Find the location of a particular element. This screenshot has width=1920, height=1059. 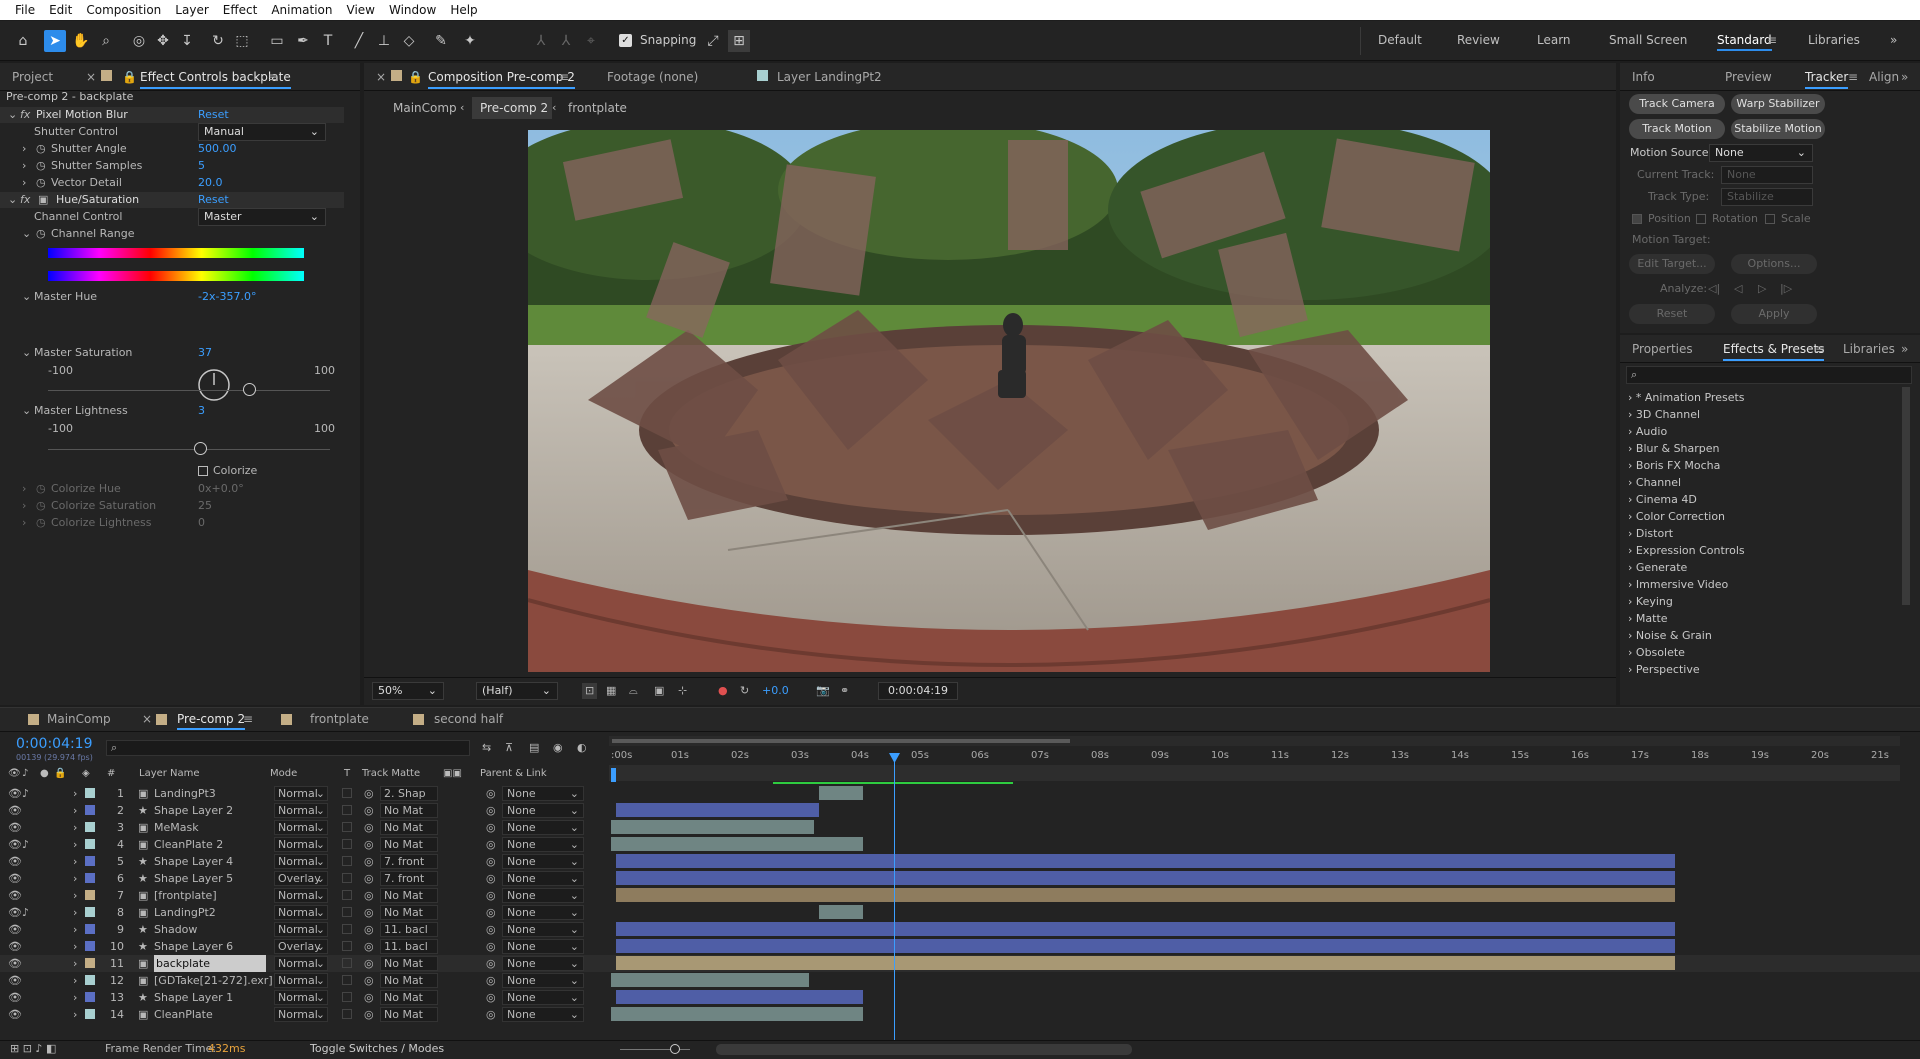

snapshot-icon: 📷 is located at coordinates (823, 691).